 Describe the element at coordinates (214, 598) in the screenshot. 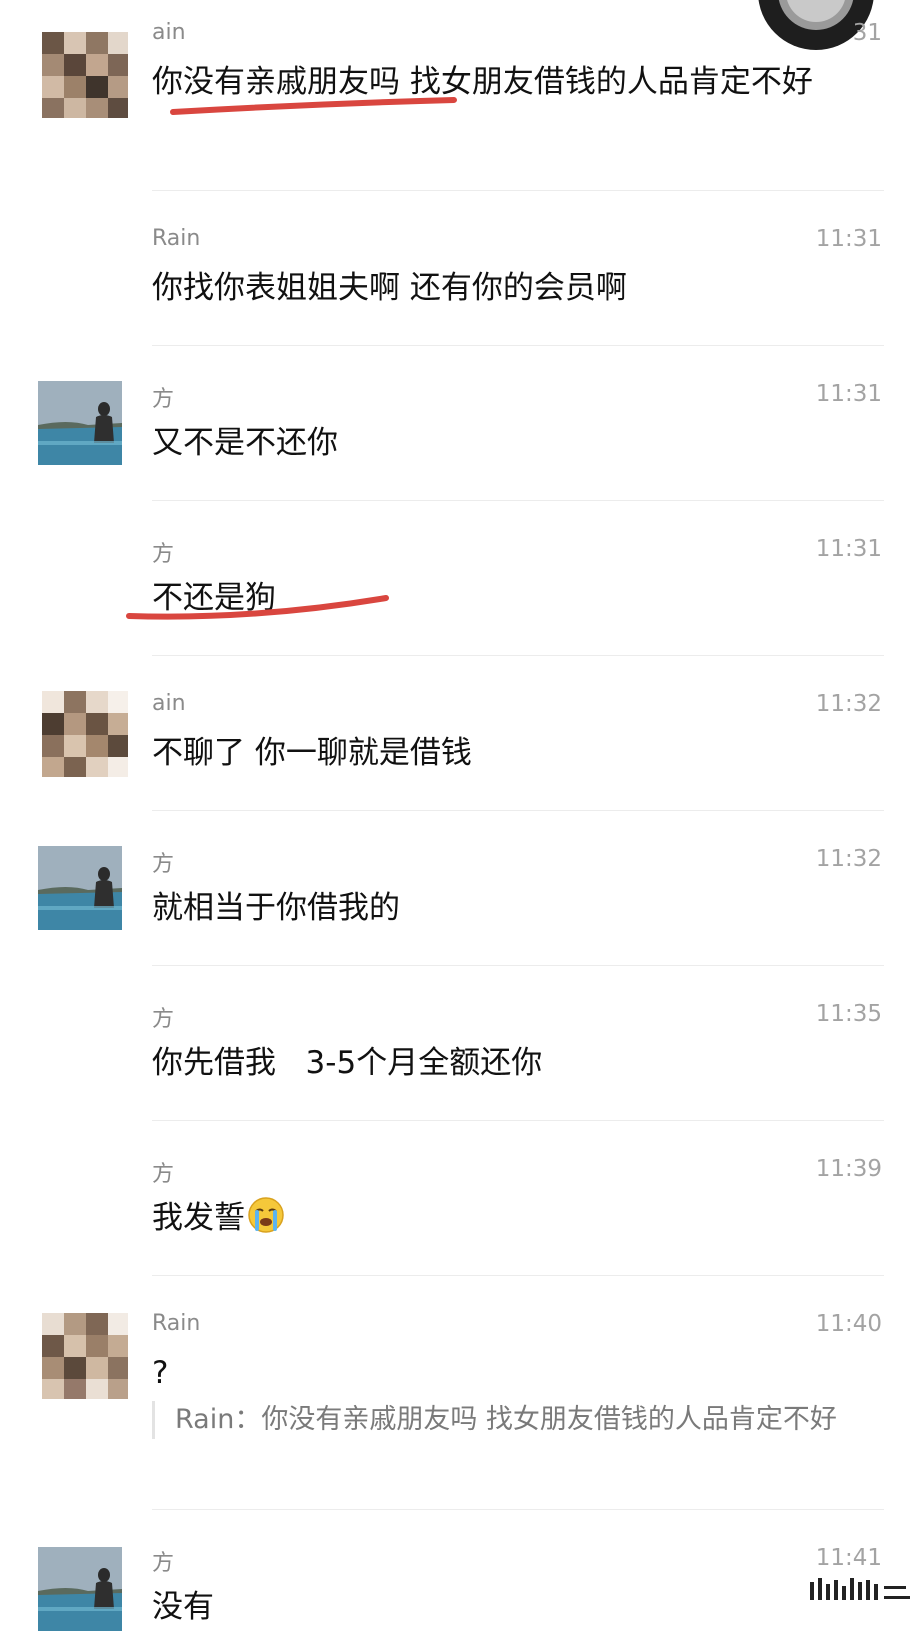

I see `message-text: 不还是狗` at that location.